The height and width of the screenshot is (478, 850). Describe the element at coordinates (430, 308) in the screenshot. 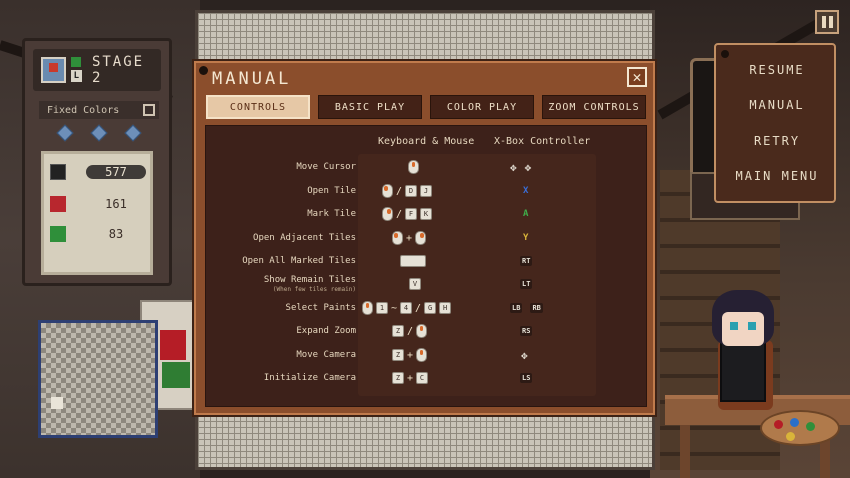

I see `key: G` at that location.